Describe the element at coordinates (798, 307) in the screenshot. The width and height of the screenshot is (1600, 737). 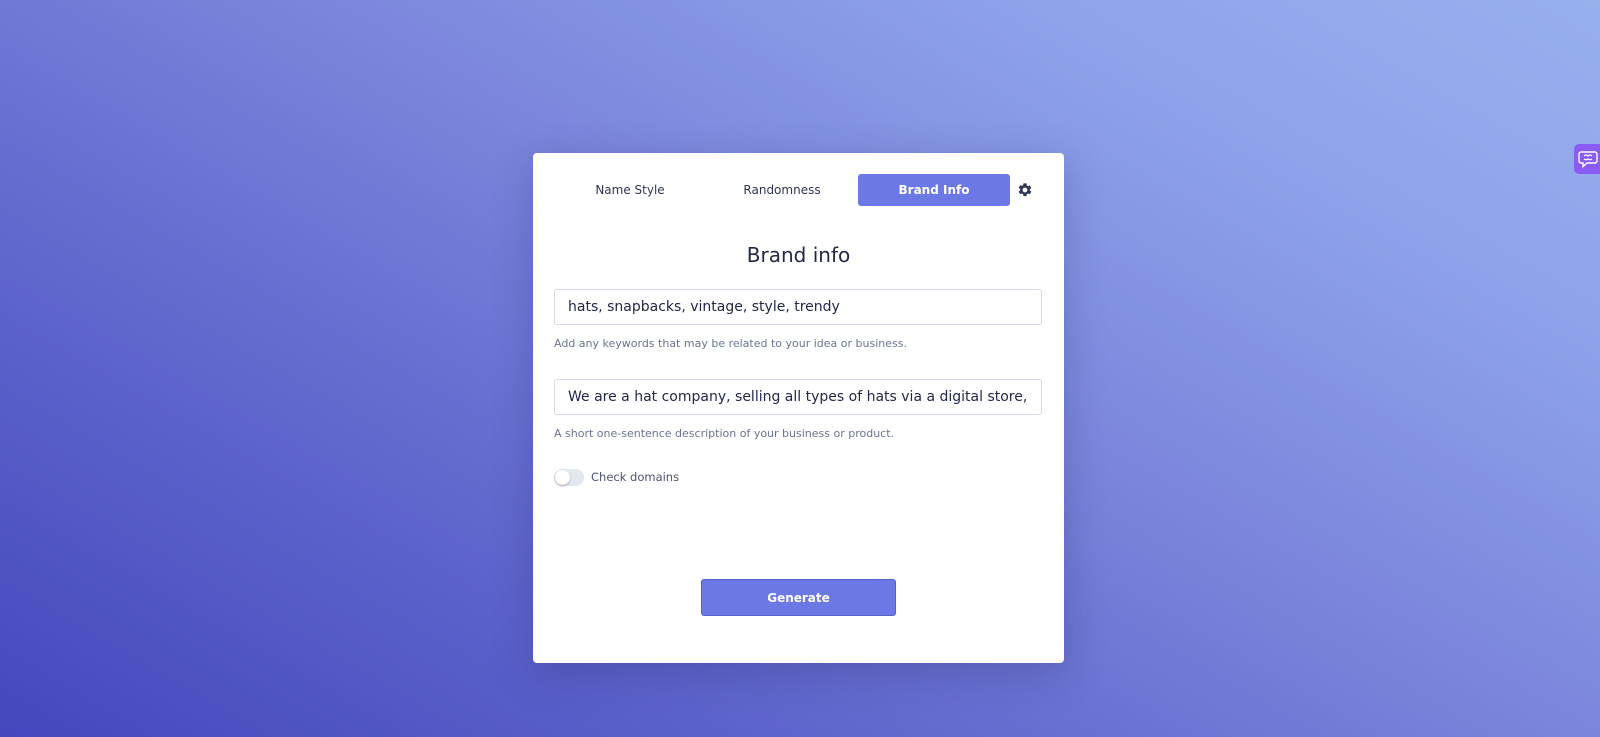
I see `keywords-input` at that location.